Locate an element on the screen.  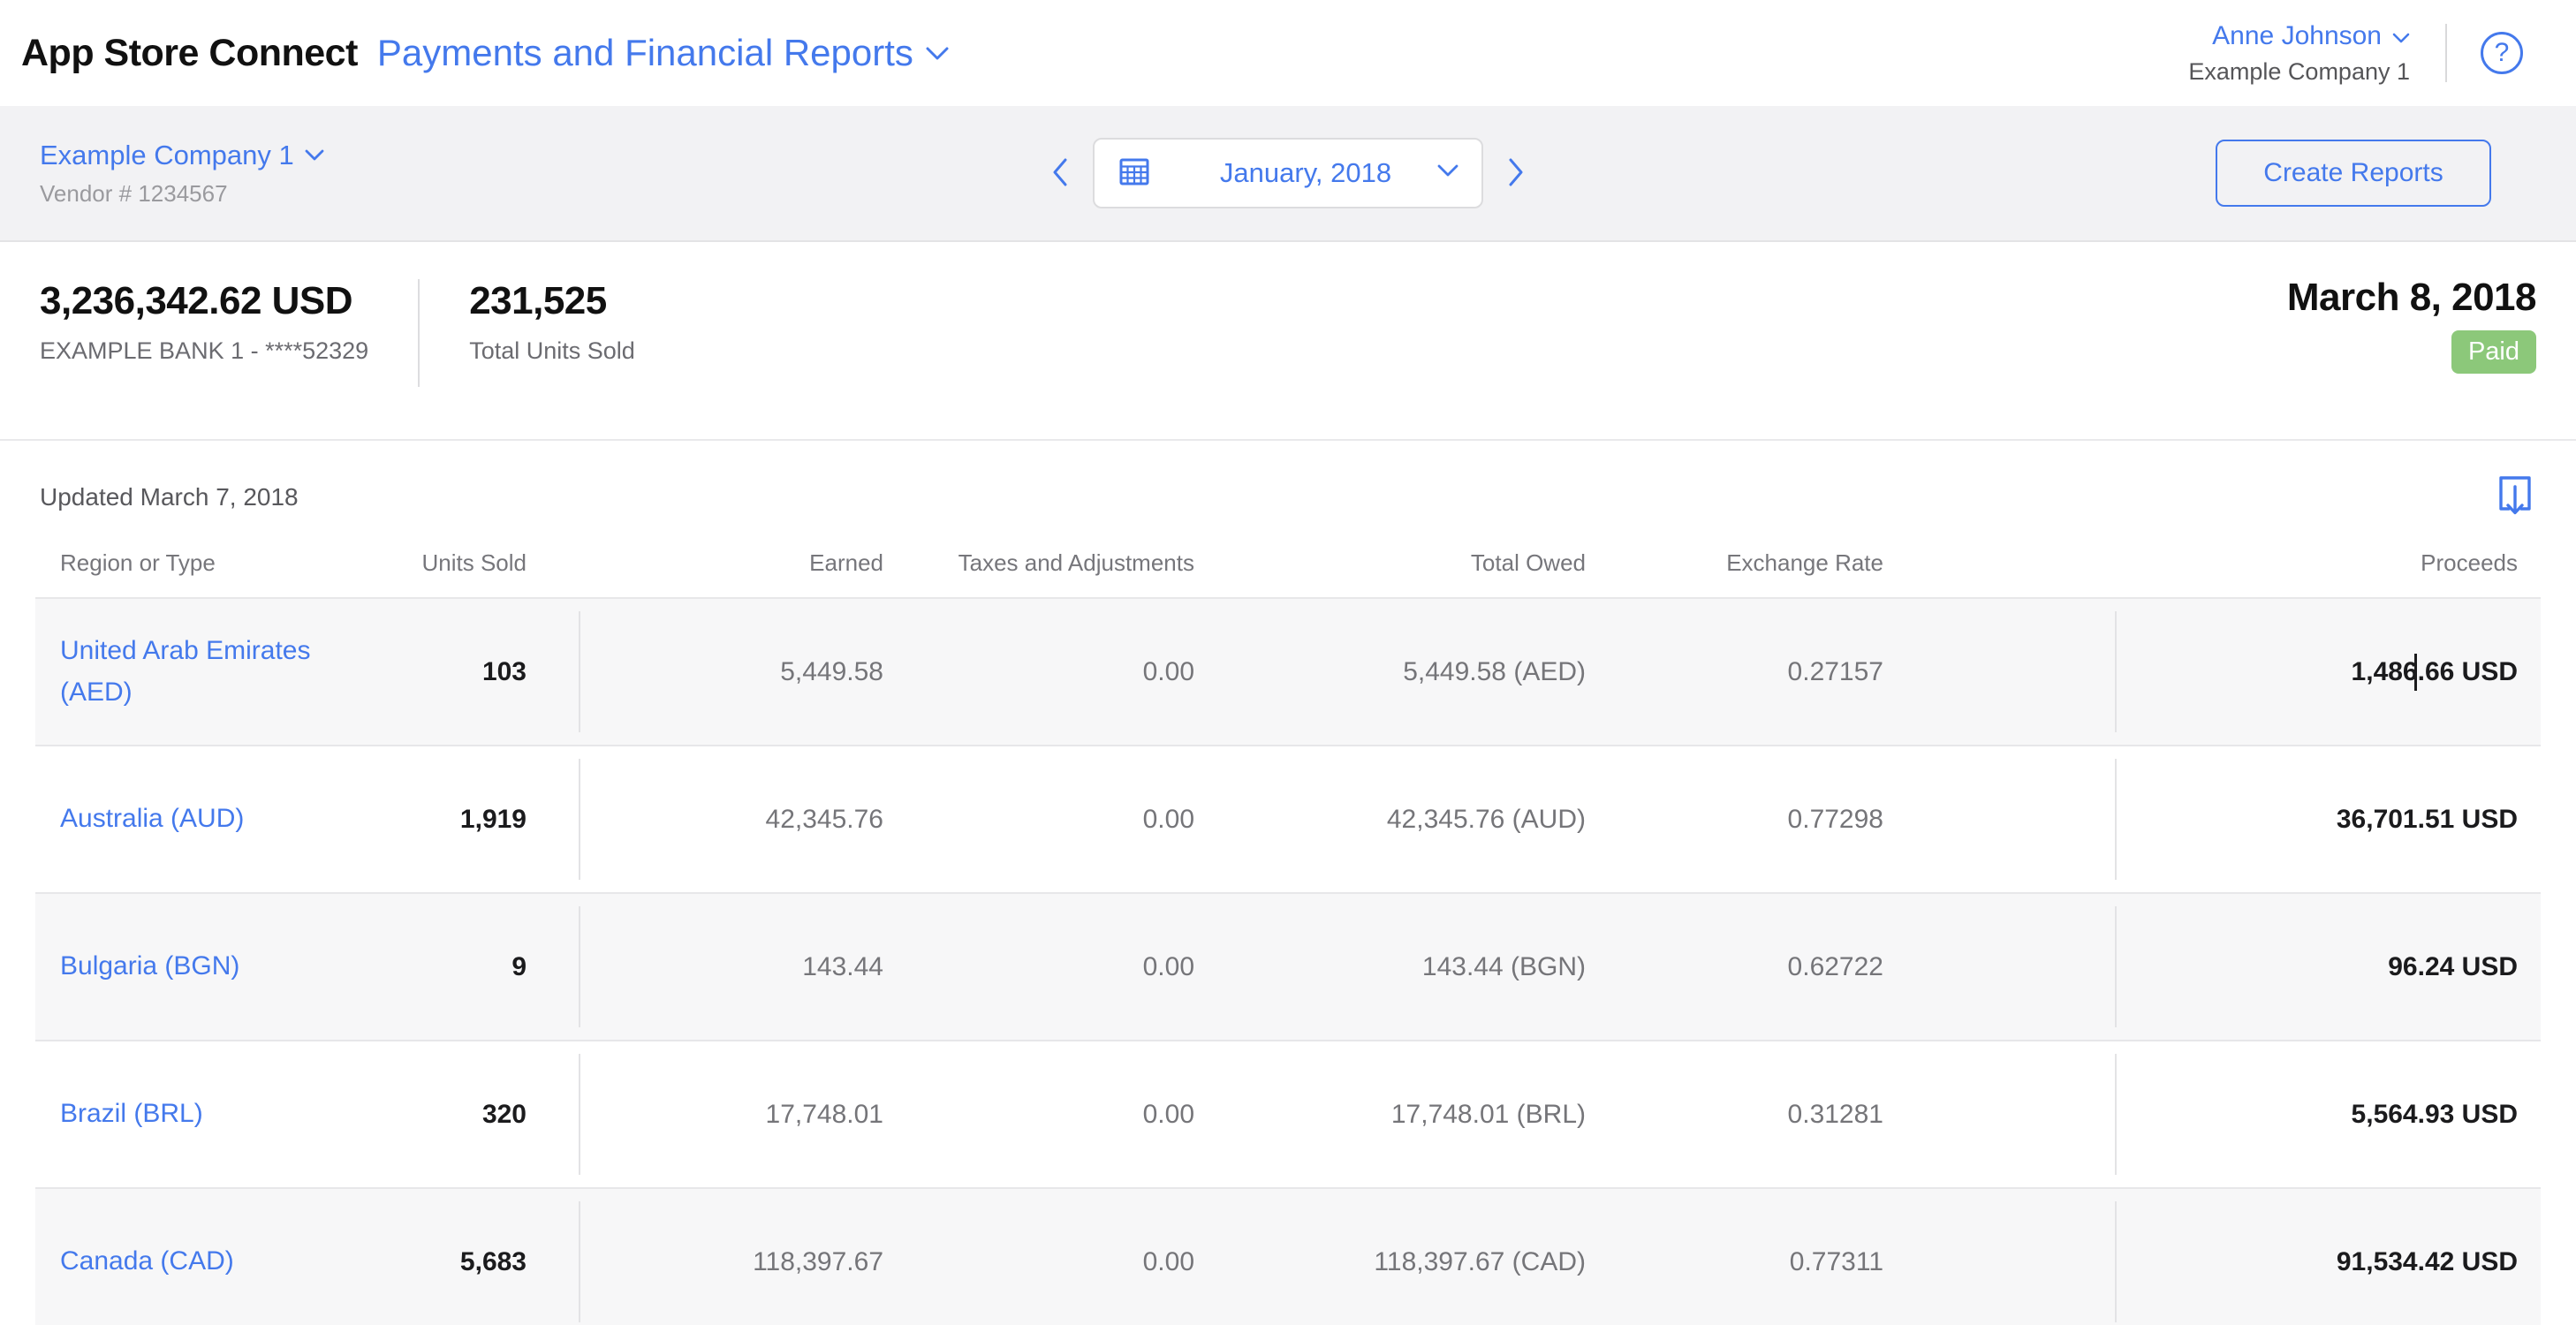
period-group: January, 2018 is located at coordinates (1288, 173).